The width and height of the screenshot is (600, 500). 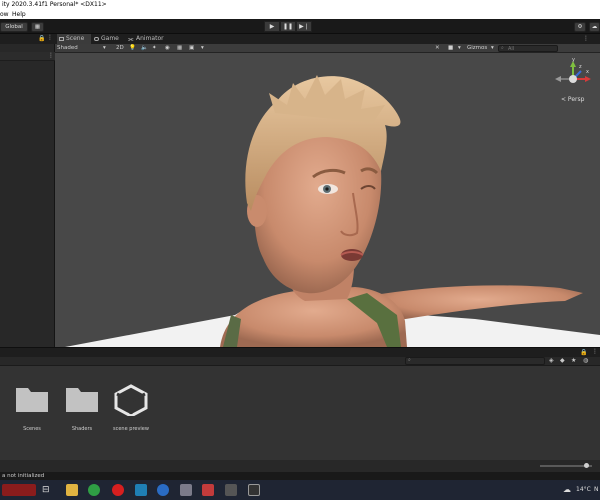 What do you see at coordinates (231, 490) in the screenshot?
I see `unity-hub-icon` at bounding box center [231, 490].